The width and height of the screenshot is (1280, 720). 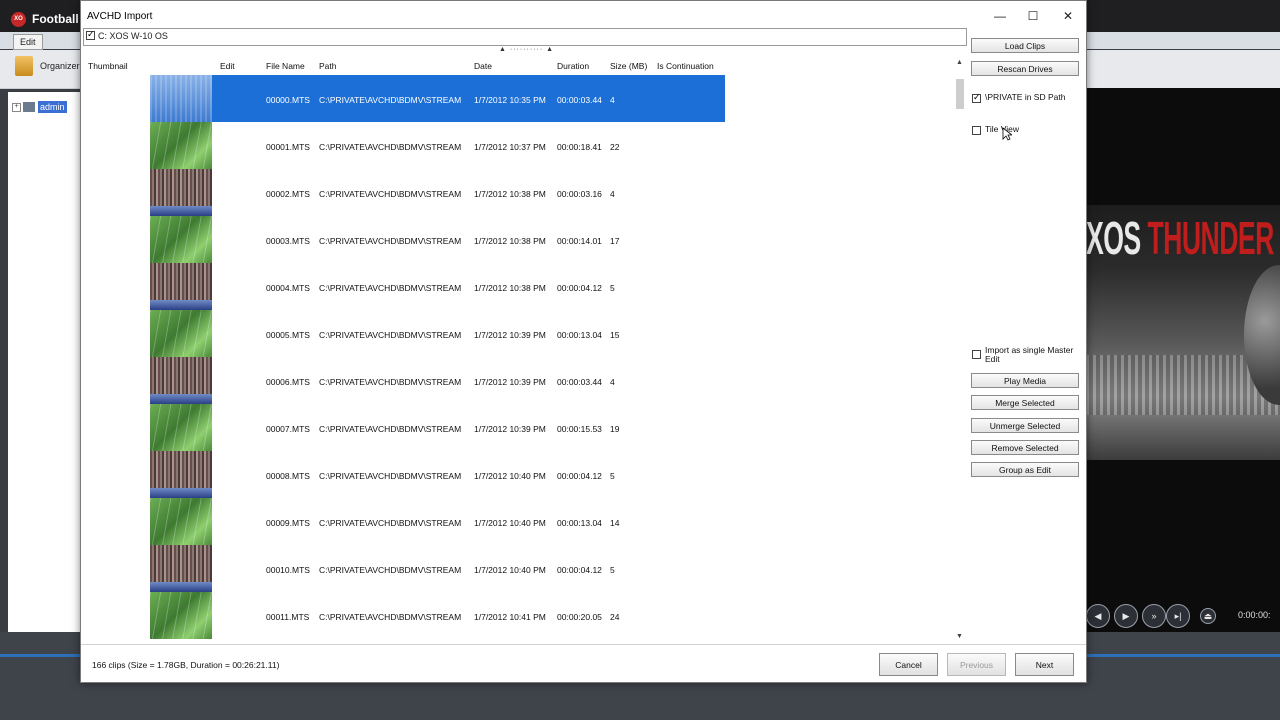 What do you see at coordinates (1154, 616) in the screenshot?
I see `fast-forward-icon: »` at bounding box center [1154, 616].